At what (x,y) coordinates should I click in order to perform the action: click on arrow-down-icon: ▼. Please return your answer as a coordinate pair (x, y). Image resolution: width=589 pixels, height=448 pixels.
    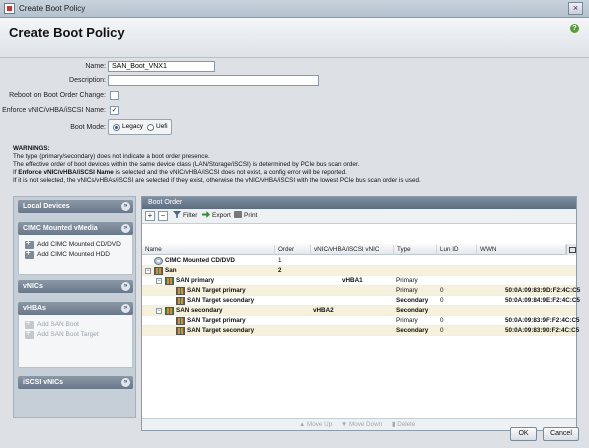
    Looking at the image, I should click on (345, 424).